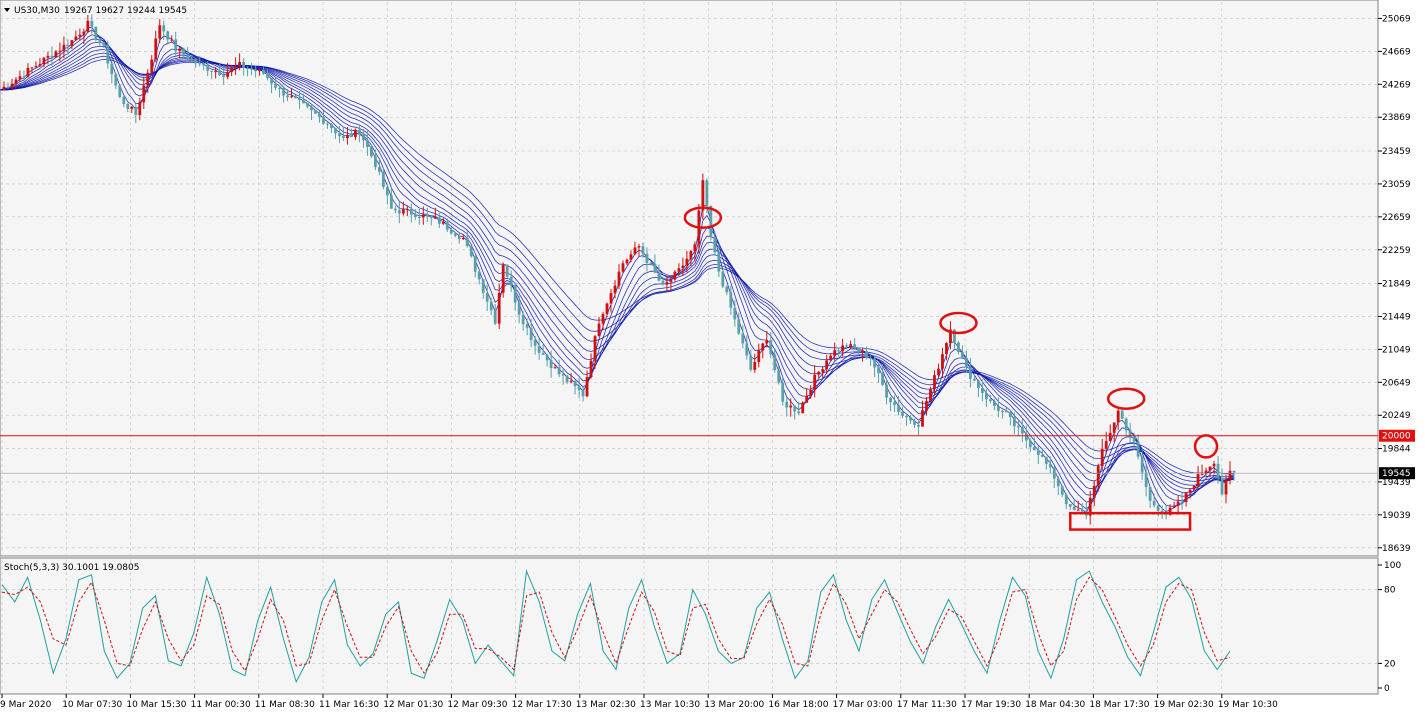 This screenshot has height=716, width=1425. I want to click on price-tick-label: 21049, so click(1396, 350).